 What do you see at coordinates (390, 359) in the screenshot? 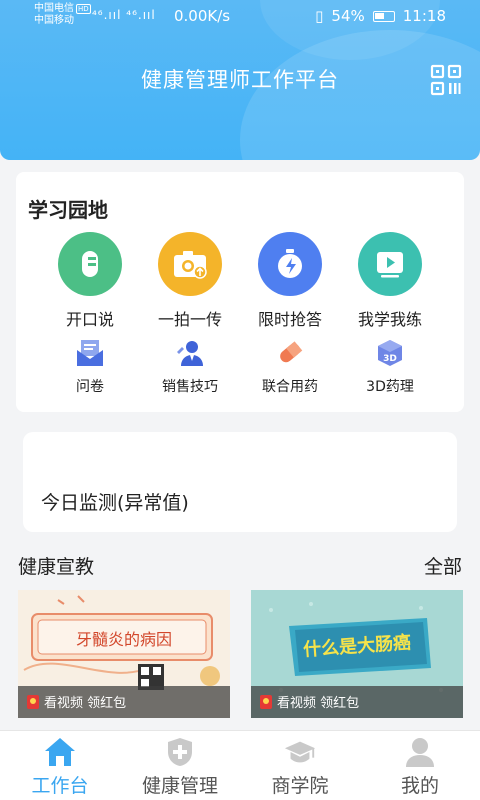
I see `svg-text: 3D` at bounding box center [390, 359].